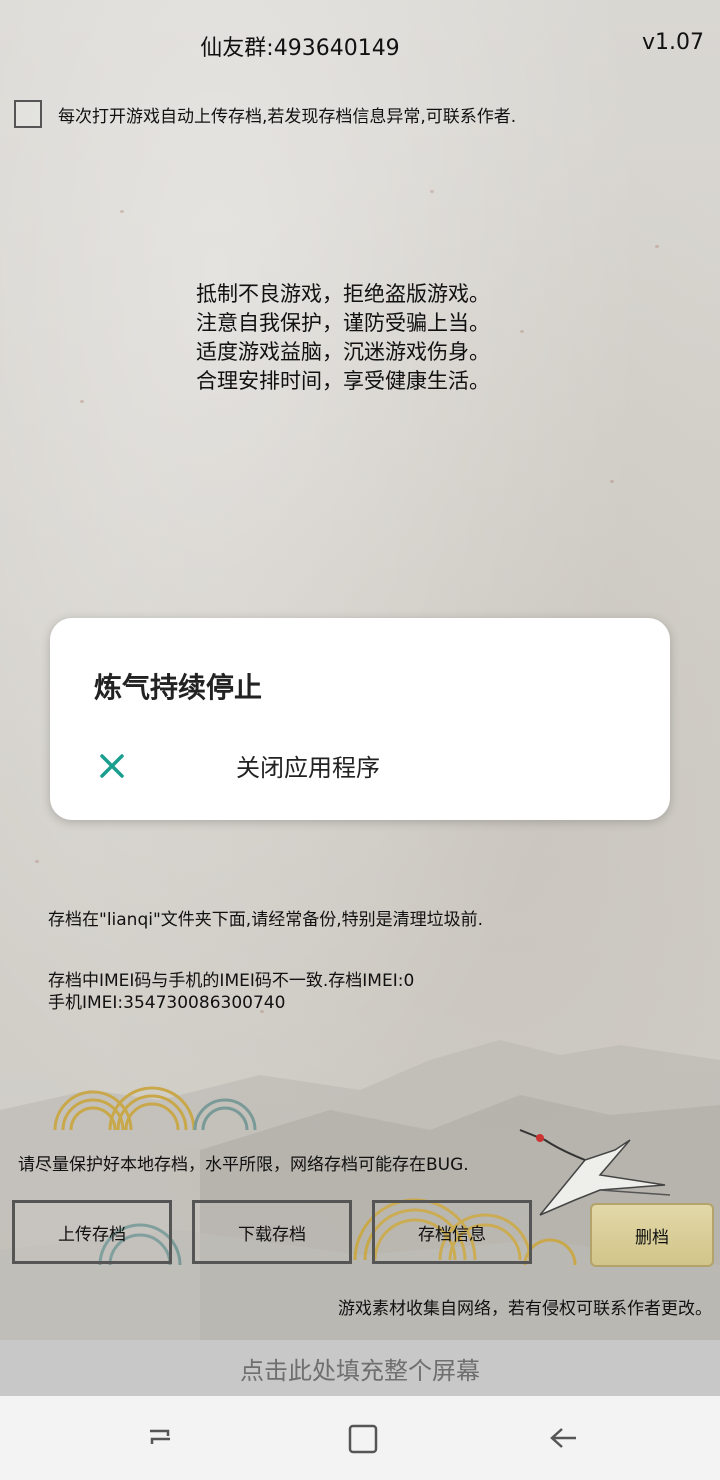  What do you see at coordinates (243, 1165) in the screenshot?
I see `network-warning: 请尽量保护好本地存档，水平所限，网络存档可能存在BUG.` at bounding box center [243, 1165].